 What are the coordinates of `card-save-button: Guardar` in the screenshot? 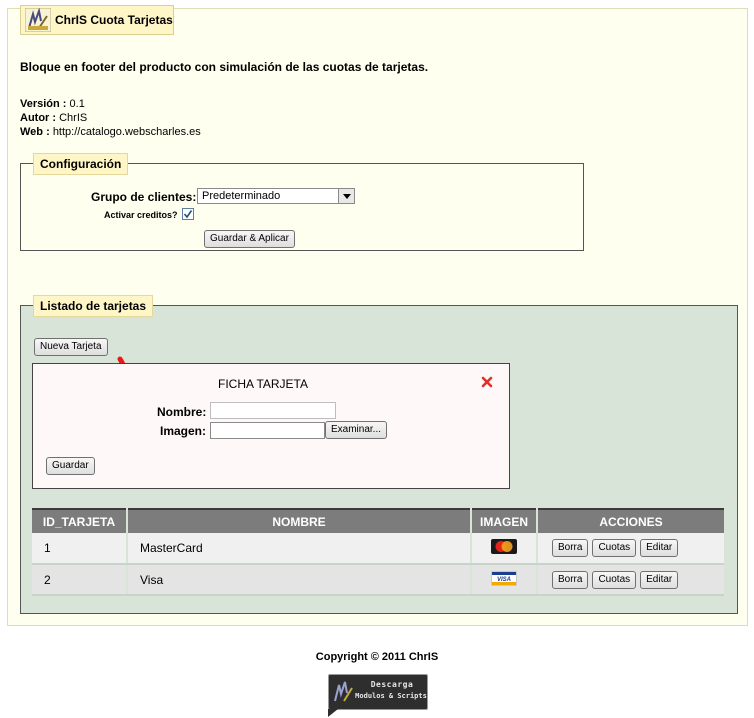 It's located at (70, 466).